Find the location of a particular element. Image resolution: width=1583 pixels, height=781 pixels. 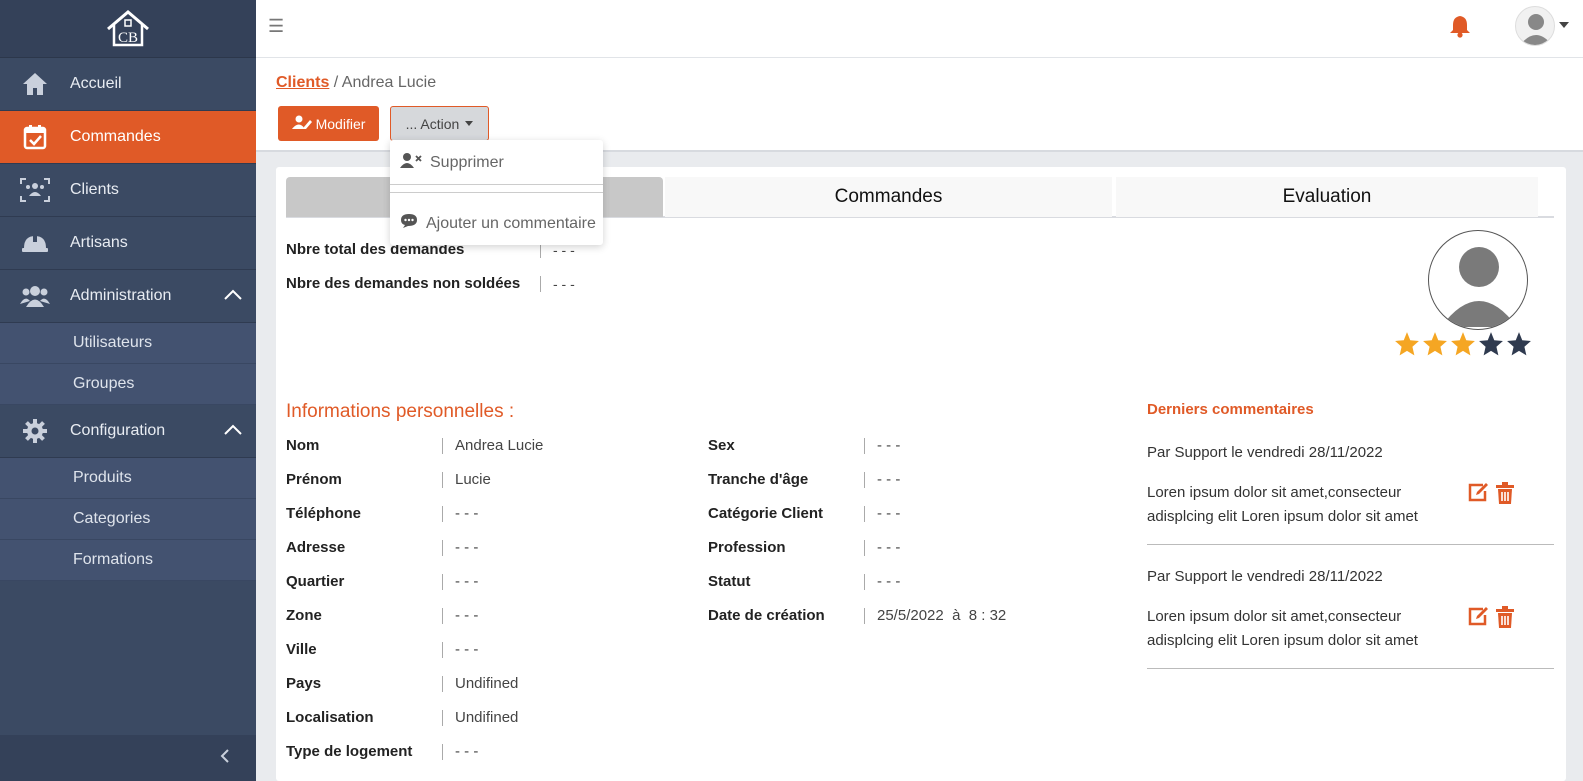

info-label-ville: Ville is located at coordinates (301, 649).